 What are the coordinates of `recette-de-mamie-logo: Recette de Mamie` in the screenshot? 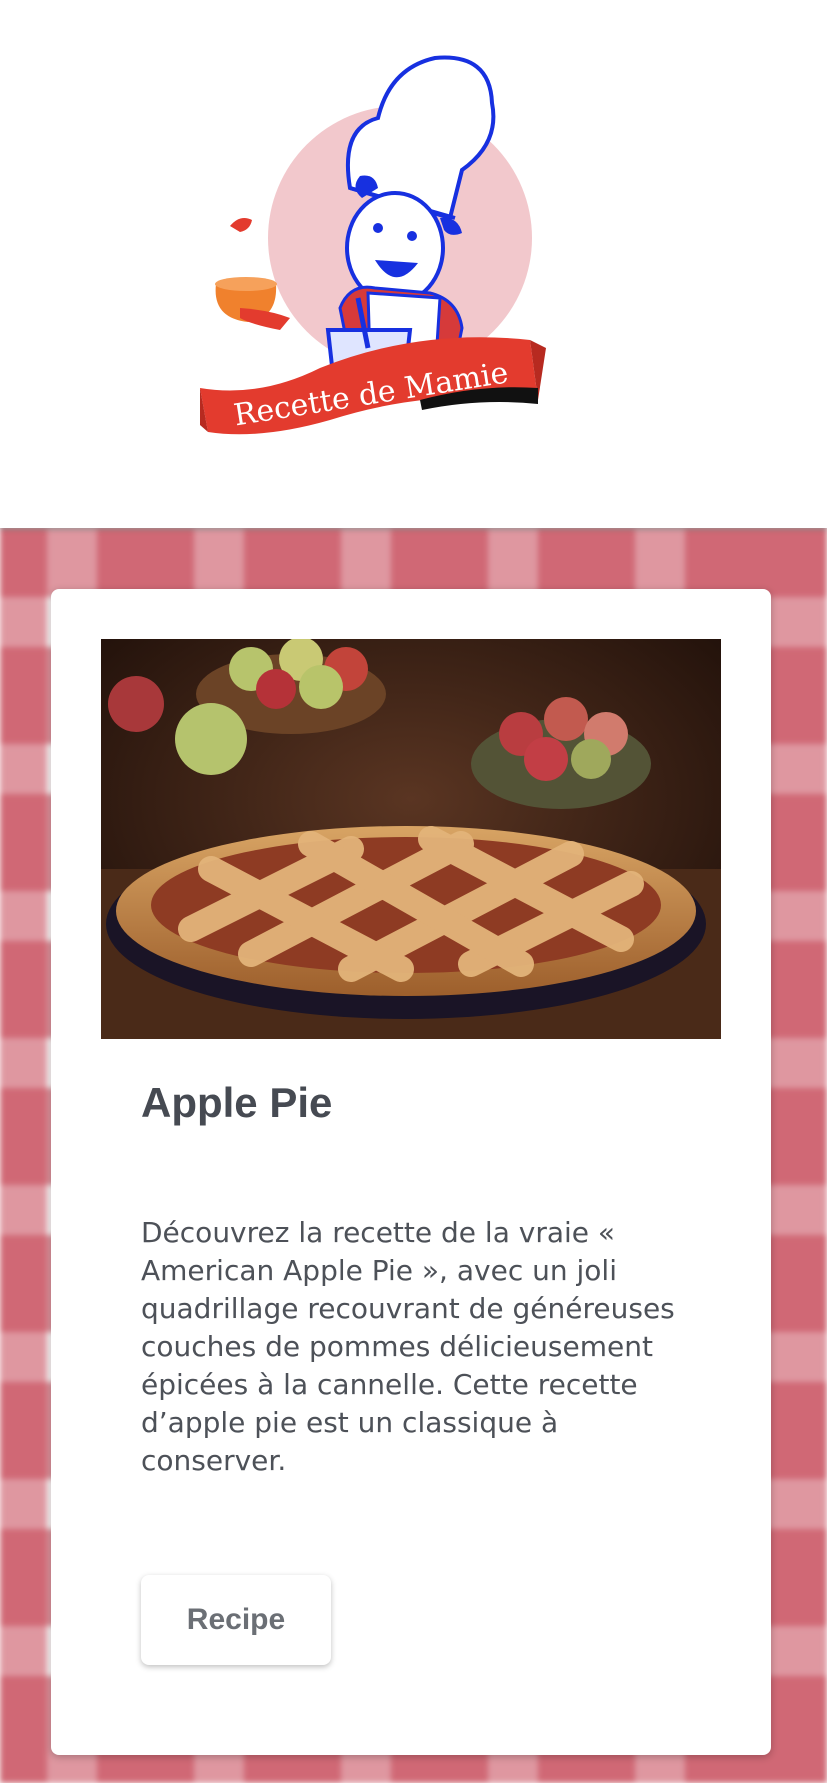 It's located at (415, 253).